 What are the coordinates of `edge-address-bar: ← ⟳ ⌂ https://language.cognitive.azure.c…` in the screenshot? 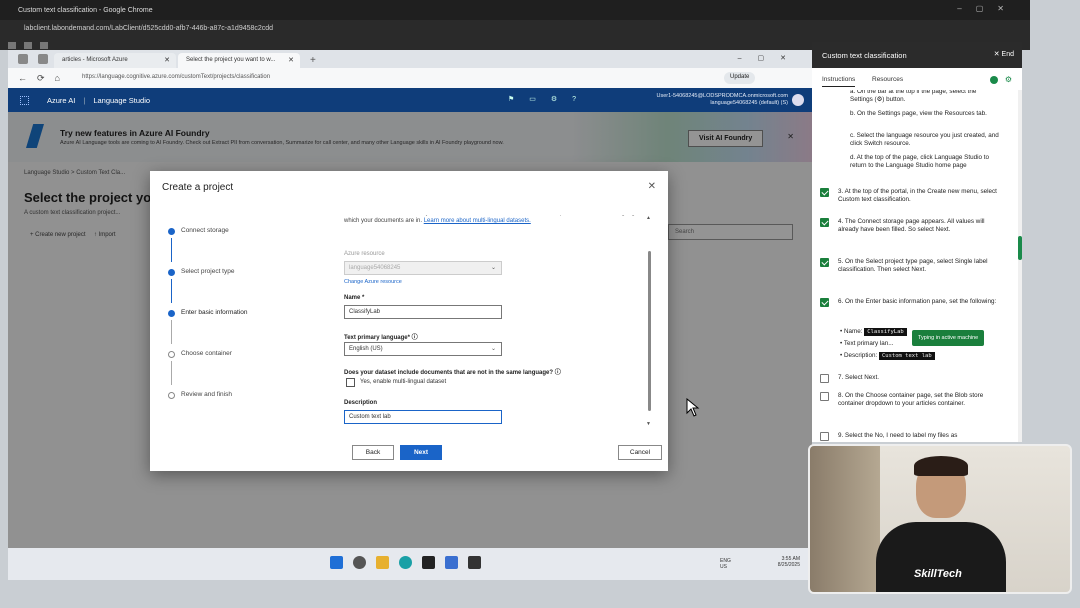 It's located at (410, 78).